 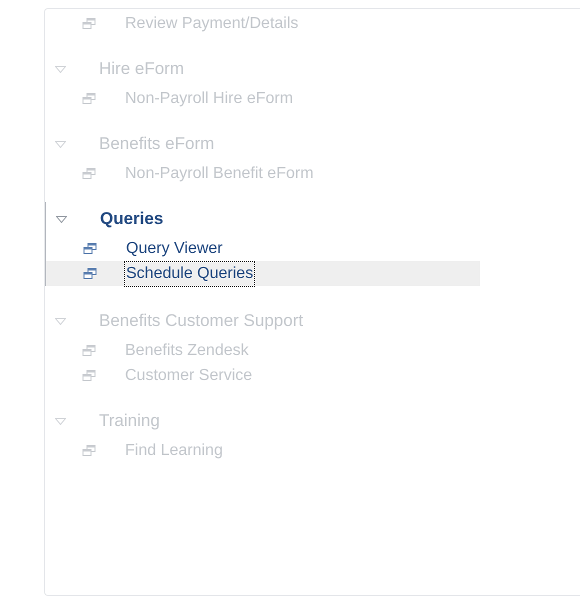 I want to click on menu-item-link: Schedule Queries, so click(x=189, y=274).